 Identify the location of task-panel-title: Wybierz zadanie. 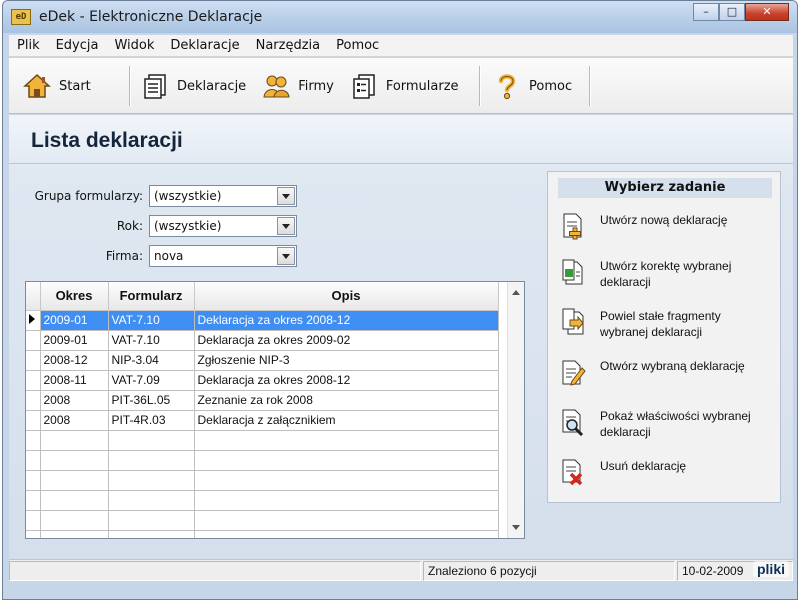
(665, 188).